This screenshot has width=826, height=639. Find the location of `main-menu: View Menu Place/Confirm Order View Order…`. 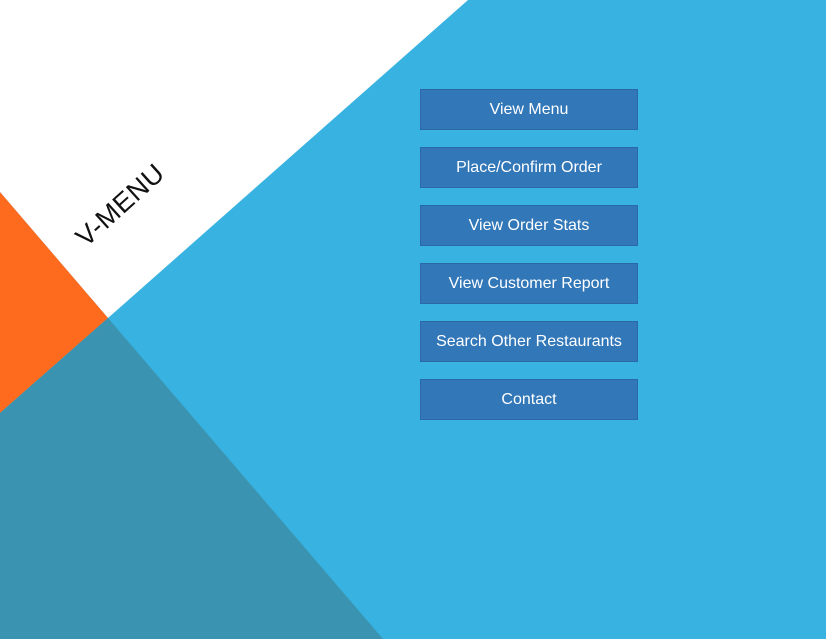

main-menu: View Menu Place/Confirm Order View Order… is located at coordinates (529, 263).